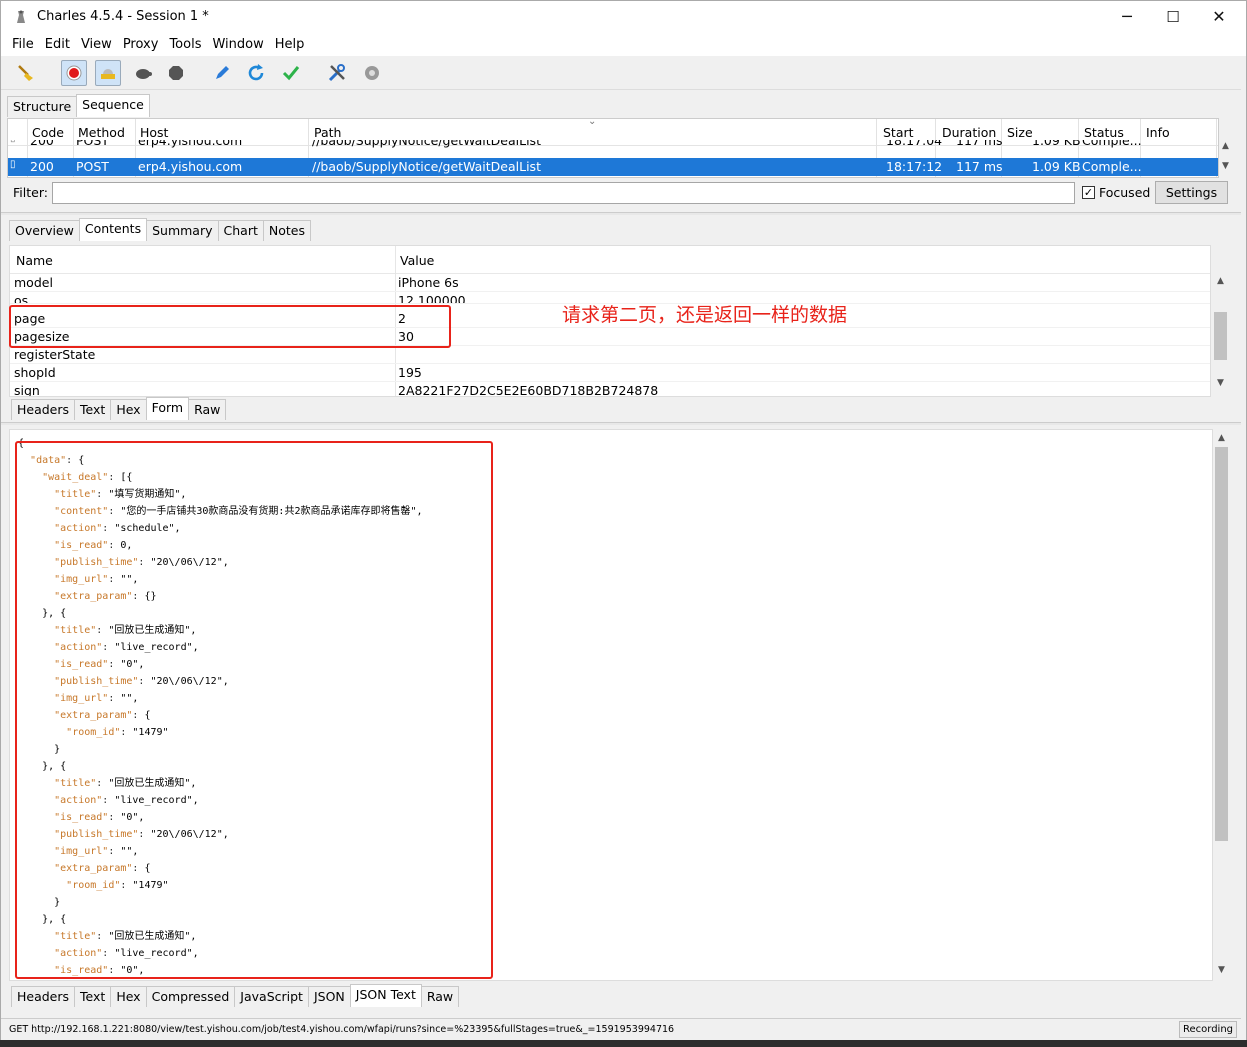 The height and width of the screenshot is (1047, 1247). What do you see at coordinates (33, 282) in the screenshot?
I see `param-name: model` at bounding box center [33, 282].